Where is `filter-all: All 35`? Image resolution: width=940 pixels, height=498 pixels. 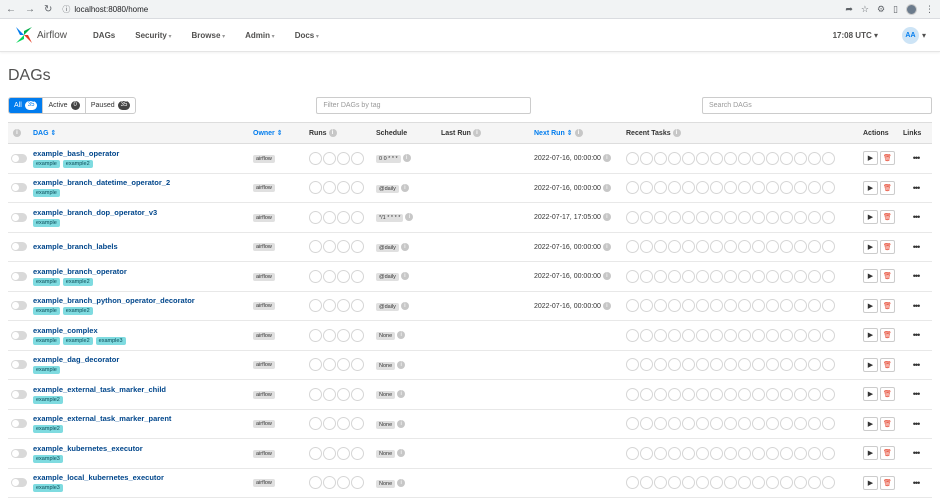
filter-all: All 35 is located at coordinates (26, 105).